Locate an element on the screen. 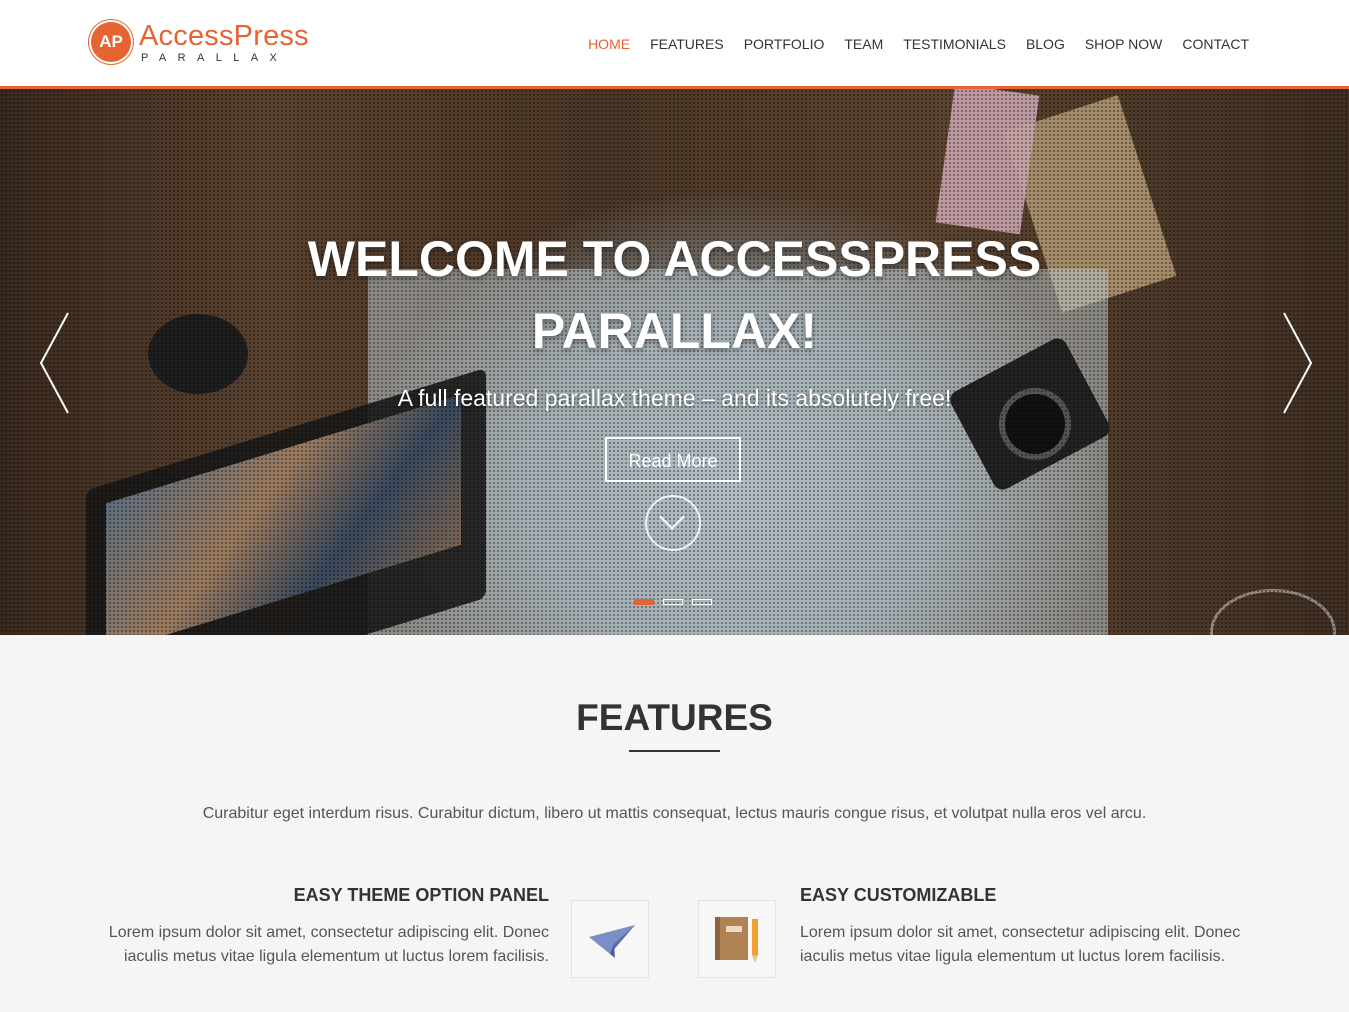 The width and height of the screenshot is (1349, 1012). read-more-button: Read More is located at coordinates (673, 459).